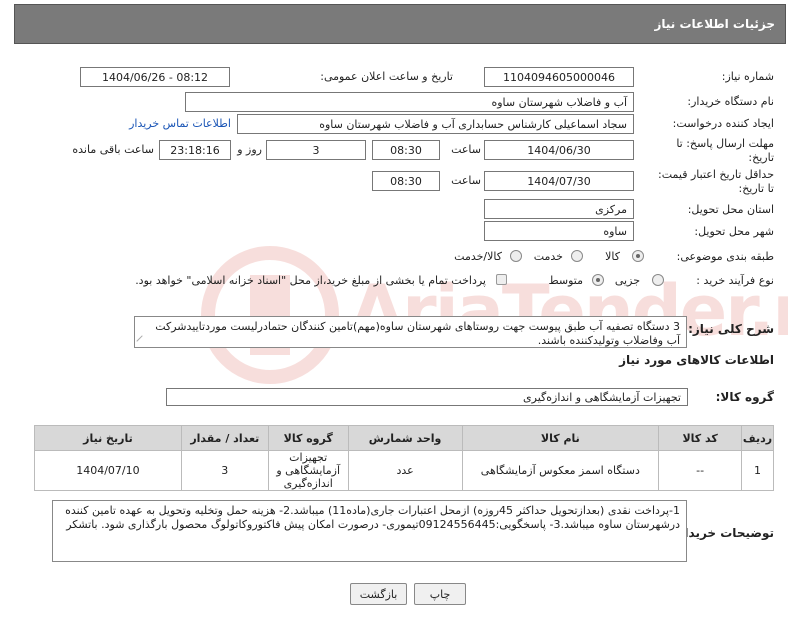  Describe the element at coordinates (723, 123) in the screenshot. I see `creator-label: ایجاد کننده درخواست:` at that location.